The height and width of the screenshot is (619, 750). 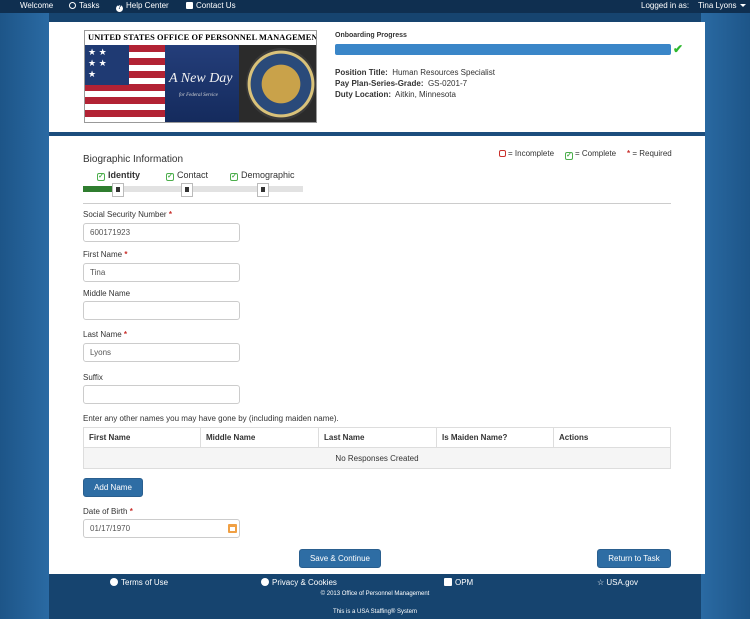 I want to click on ssn-input, so click(x=161, y=232).